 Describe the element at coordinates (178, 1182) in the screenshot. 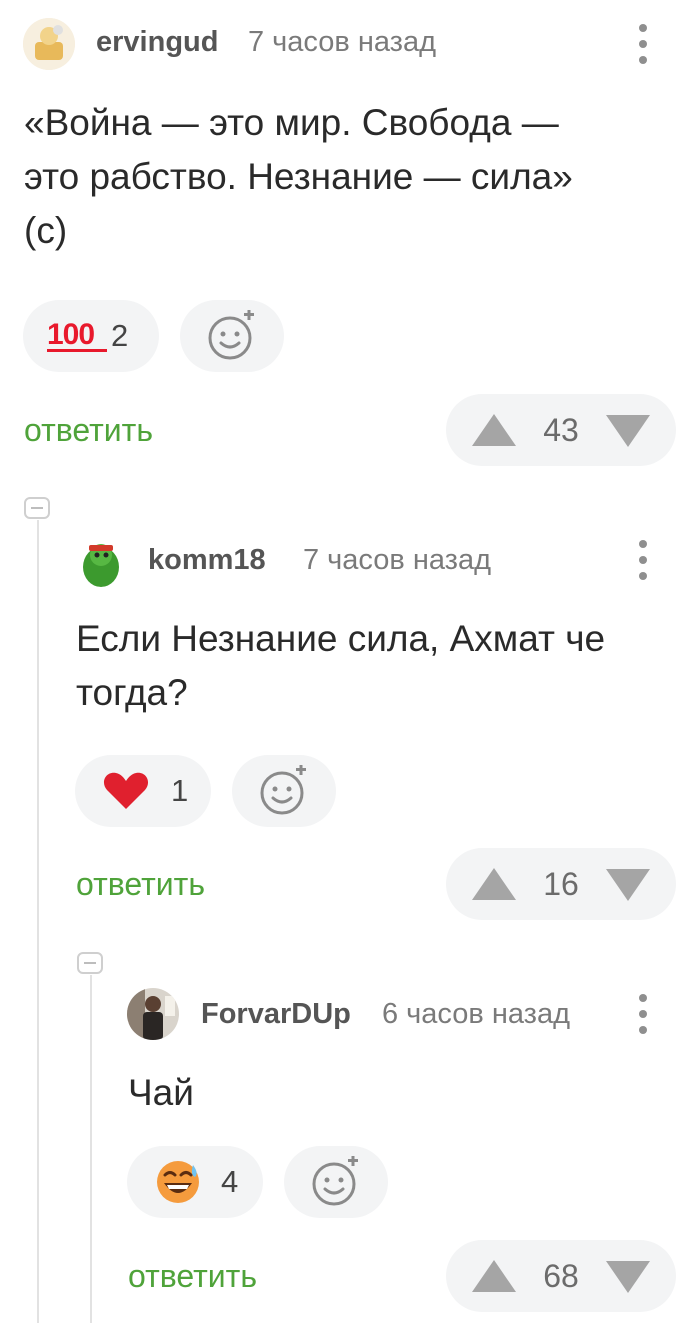

I see `grinning-sweat-icon` at that location.